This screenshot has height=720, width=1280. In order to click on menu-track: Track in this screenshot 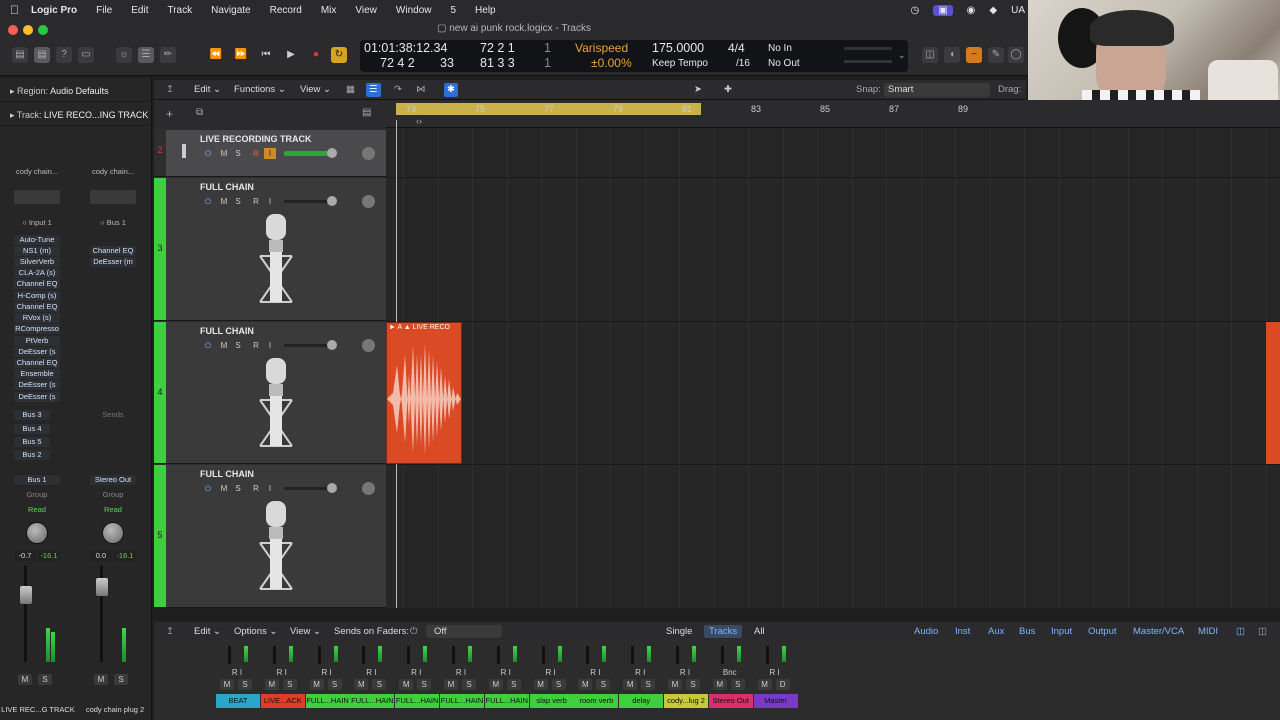, I will do `click(179, 10)`.